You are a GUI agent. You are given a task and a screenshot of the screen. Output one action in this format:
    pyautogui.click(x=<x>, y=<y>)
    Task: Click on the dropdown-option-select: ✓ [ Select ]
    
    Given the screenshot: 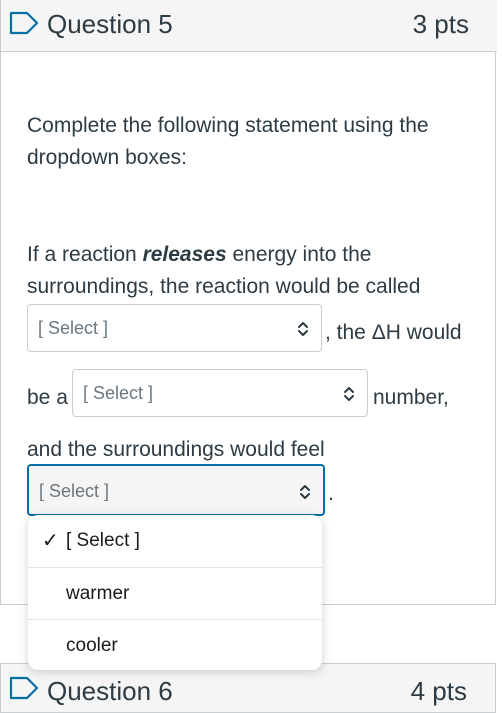 What is the action you would take?
    pyautogui.click(x=175, y=541)
    